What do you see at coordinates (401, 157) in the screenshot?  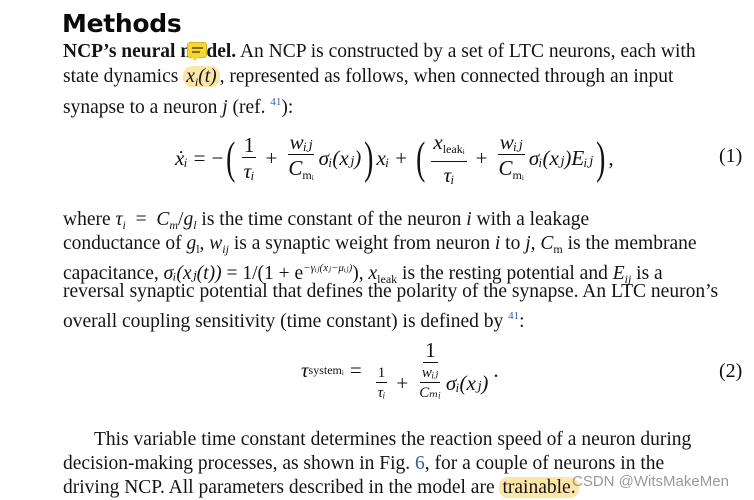 I see `eq1-plus2: +` at bounding box center [401, 157].